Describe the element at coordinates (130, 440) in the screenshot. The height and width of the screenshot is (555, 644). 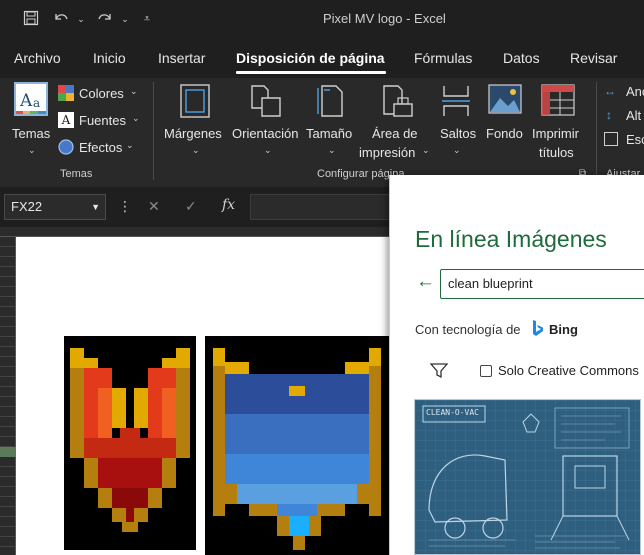
I see `pixel-v-art` at that location.